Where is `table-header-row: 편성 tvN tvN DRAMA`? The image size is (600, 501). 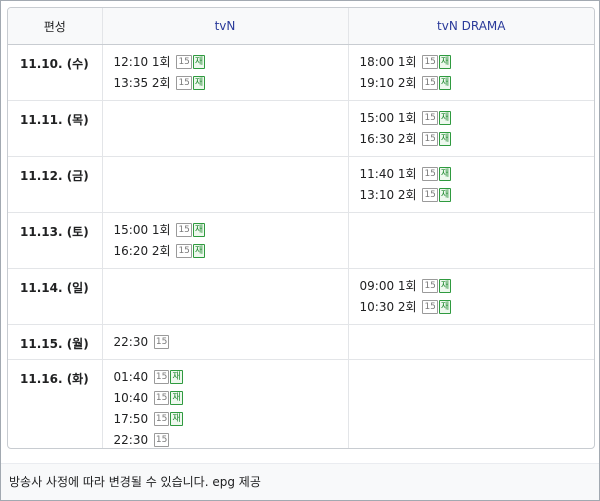
table-header-row: 편성 tvN tvN DRAMA is located at coordinates (301, 26).